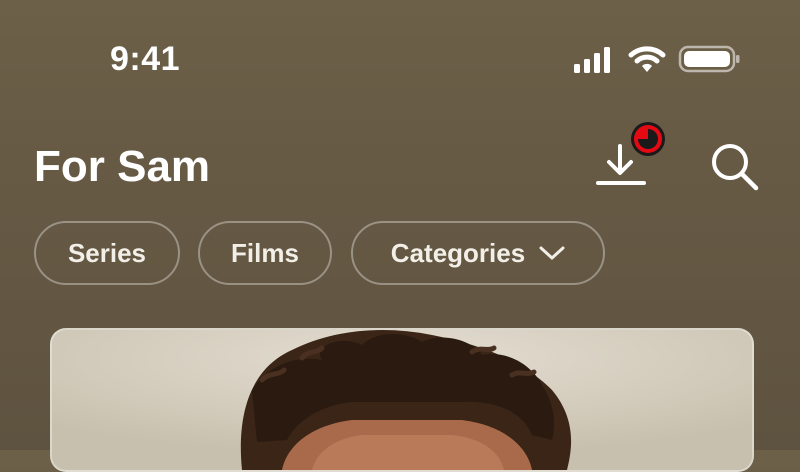  What do you see at coordinates (458, 252) in the screenshot?
I see `categories-chip-label: Categories` at bounding box center [458, 252].